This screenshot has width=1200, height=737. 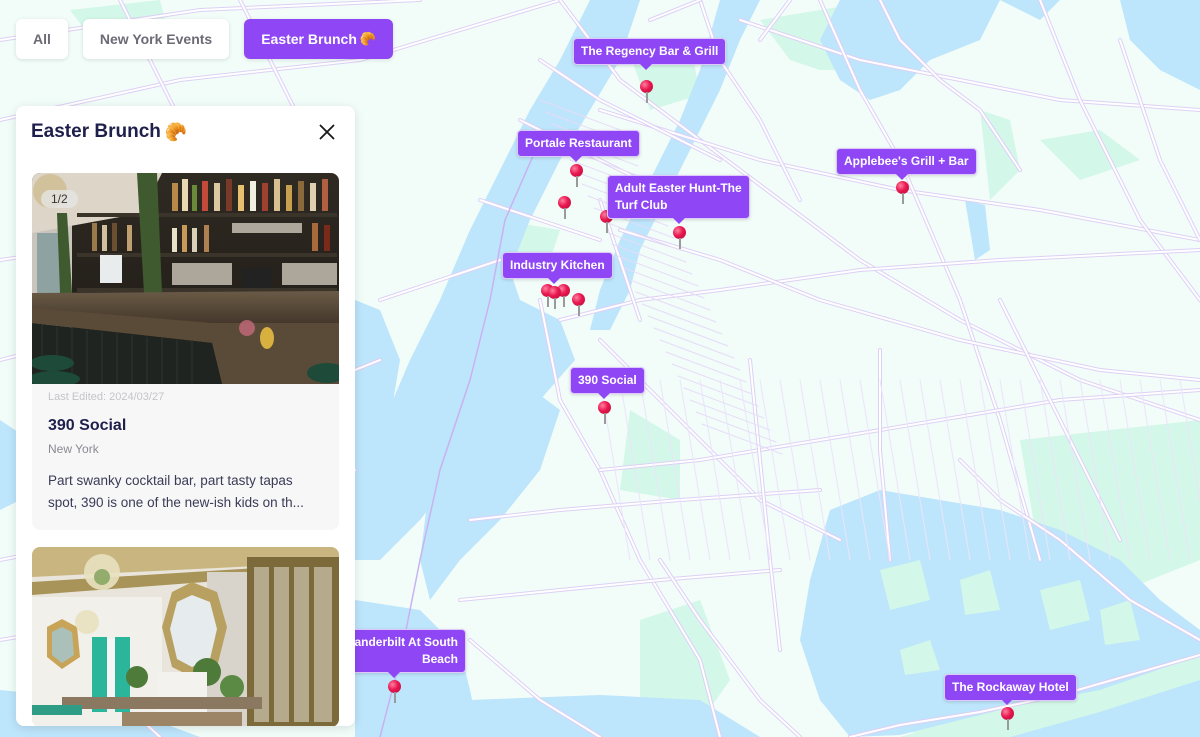 I want to click on place-location: New York, so click(x=73, y=449).